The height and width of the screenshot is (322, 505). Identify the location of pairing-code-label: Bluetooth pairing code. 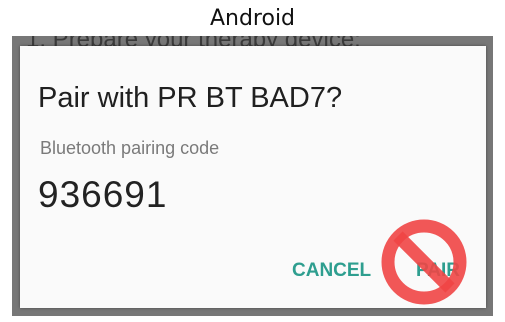
(130, 148).